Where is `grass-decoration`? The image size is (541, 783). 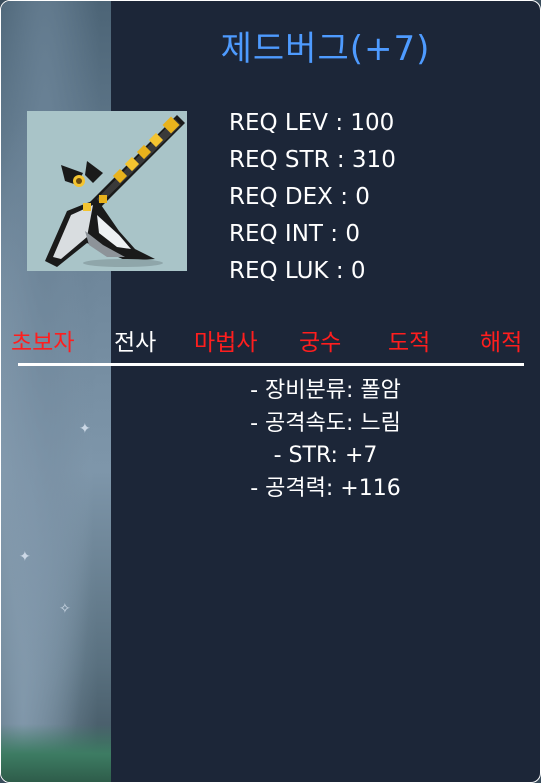
grass-decoration is located at coordinates (56, 753).